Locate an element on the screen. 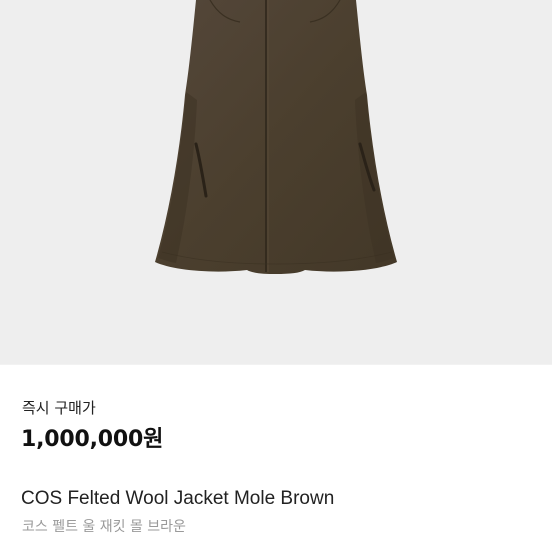 This screenshot has width=552, height=552. divider is located at coordinates (276, 364).